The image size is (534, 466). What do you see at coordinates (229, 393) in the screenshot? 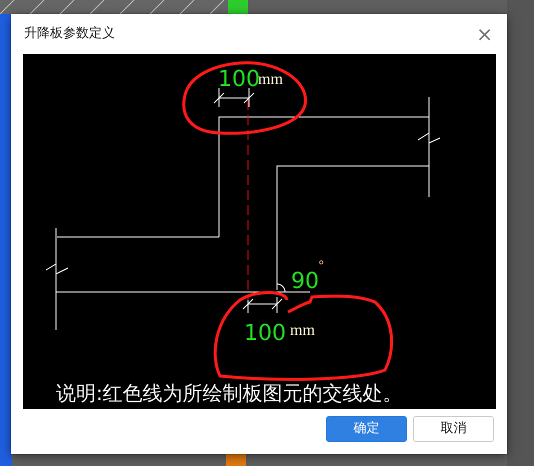
I see `caption-text: 说明:红色线为所绘制板图元的交线处。` at bounding box center [229, 393].